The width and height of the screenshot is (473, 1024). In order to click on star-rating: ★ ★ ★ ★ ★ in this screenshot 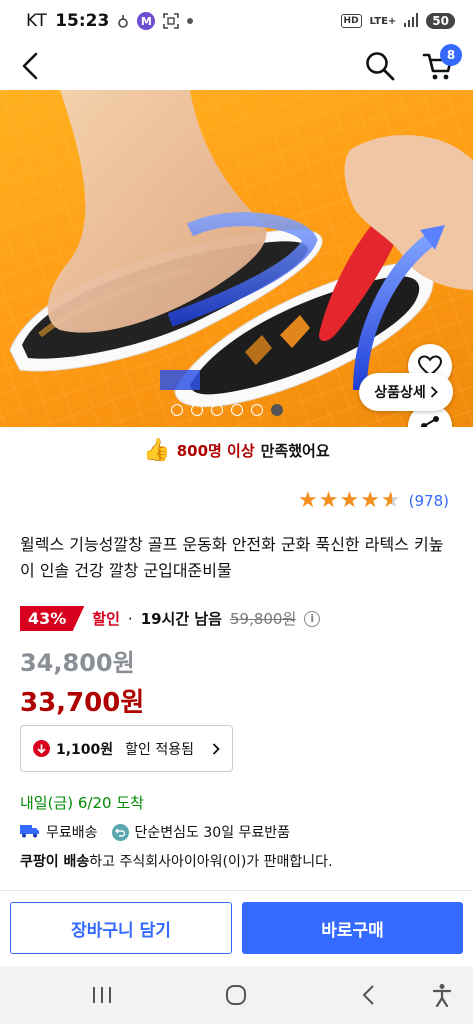, I will do `click(349, 501)`.